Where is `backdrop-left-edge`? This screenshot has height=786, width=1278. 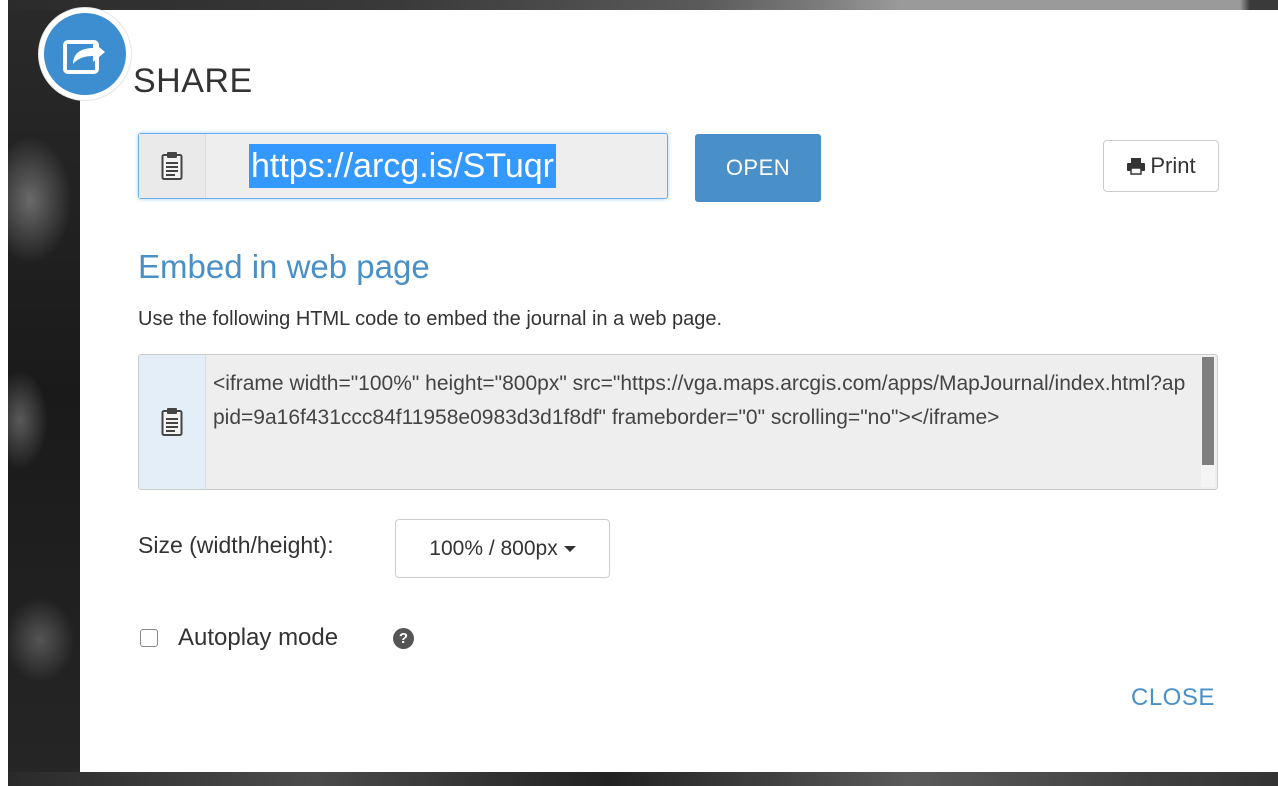
backdrop-left-edge is located at coordinates (4, 393).